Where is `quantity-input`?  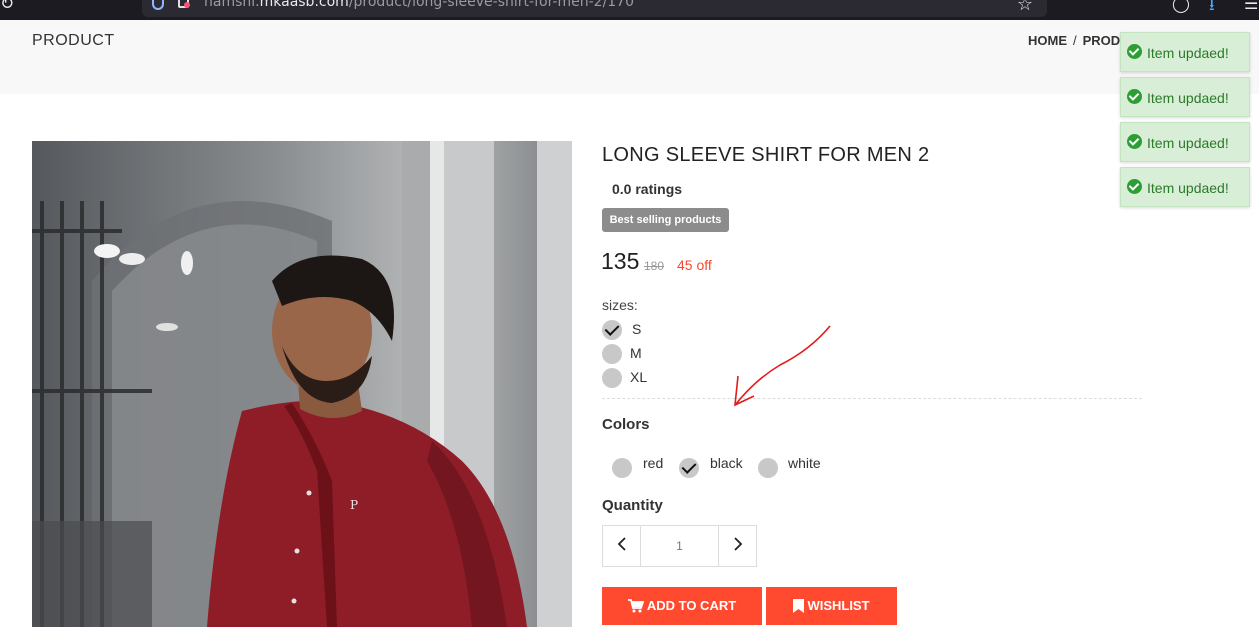
quantity-input is located at coordinates (679, 546).